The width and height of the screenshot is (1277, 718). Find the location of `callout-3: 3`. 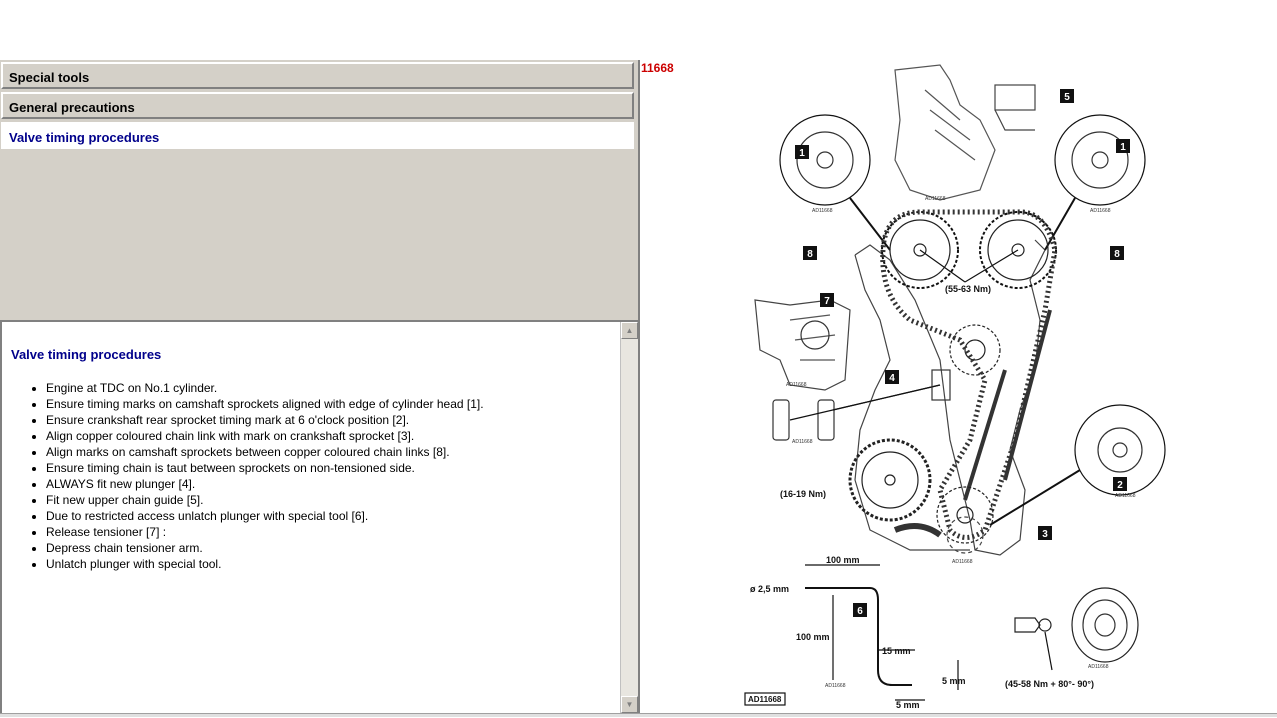

callout-3: 3 is located at coordinates (1045, 534).